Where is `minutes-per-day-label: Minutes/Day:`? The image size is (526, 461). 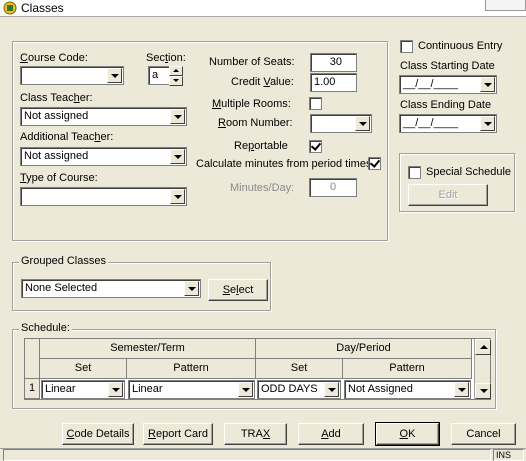 minutes-per-day-label: Minutes/Day: is located at coordinates (262, 188).